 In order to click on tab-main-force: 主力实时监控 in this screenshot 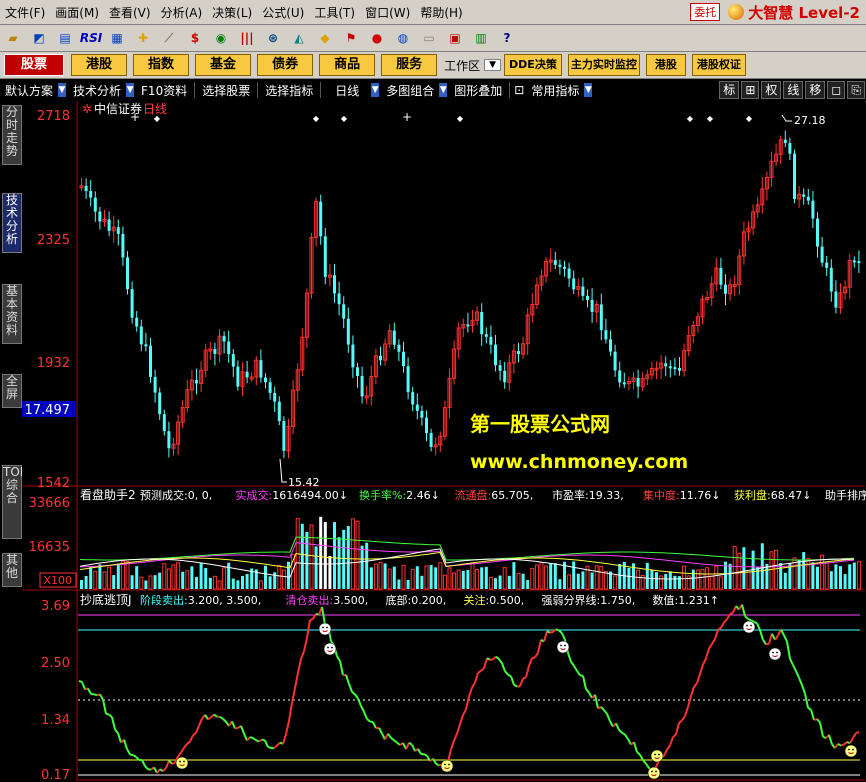, I will do `click(603, 65)`.